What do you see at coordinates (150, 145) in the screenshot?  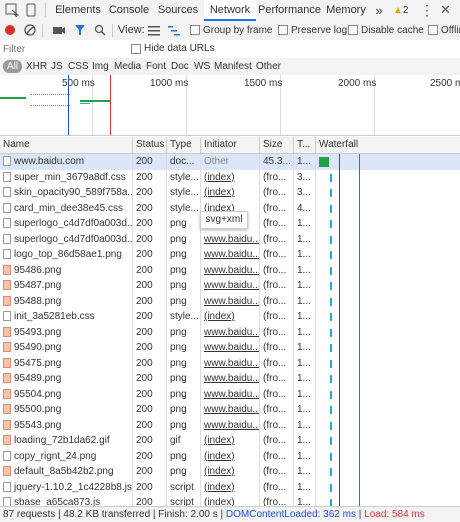 I see `column-status: Status` at bounding box center [150, 145].